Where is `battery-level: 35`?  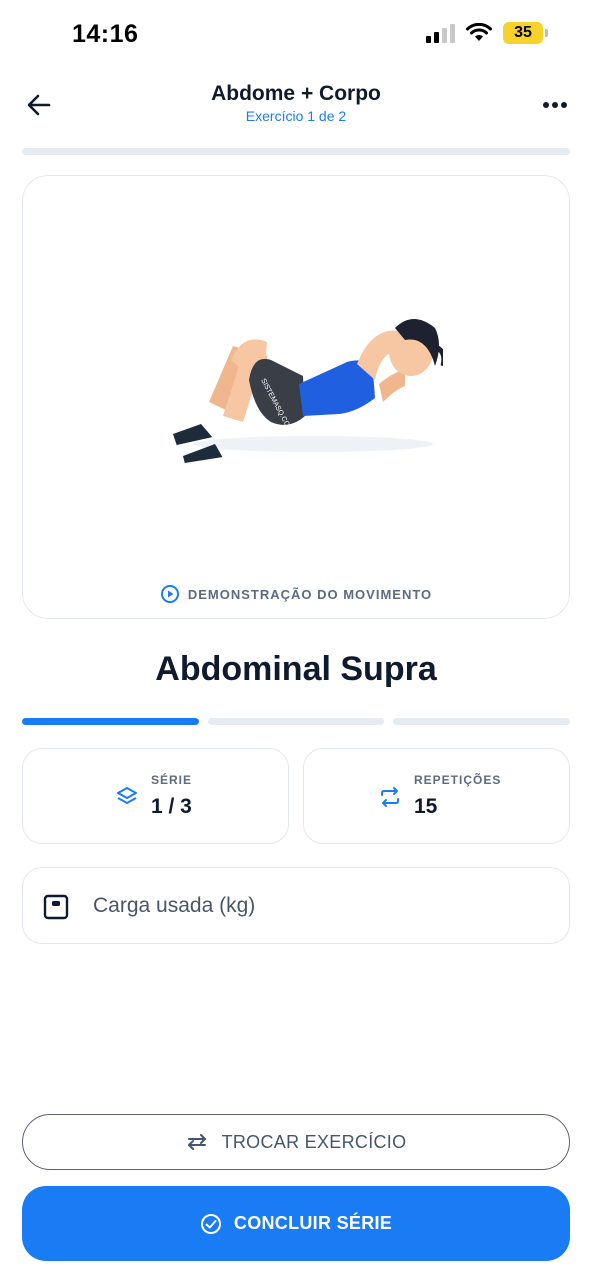
battery-level: 35 is located at coordinates (523, 33).